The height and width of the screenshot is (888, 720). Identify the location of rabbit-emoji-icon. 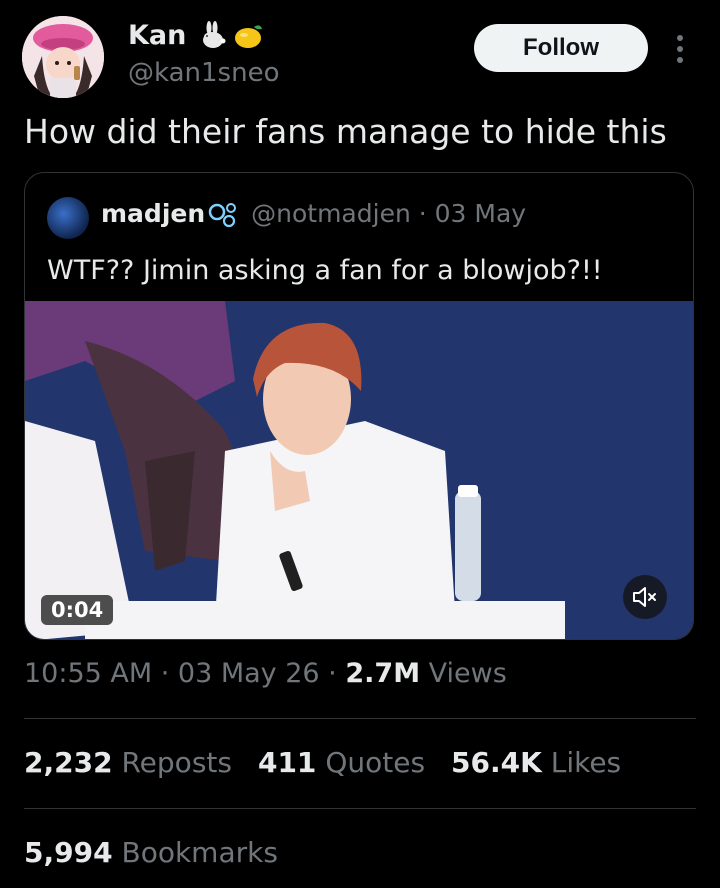
(214, 34).